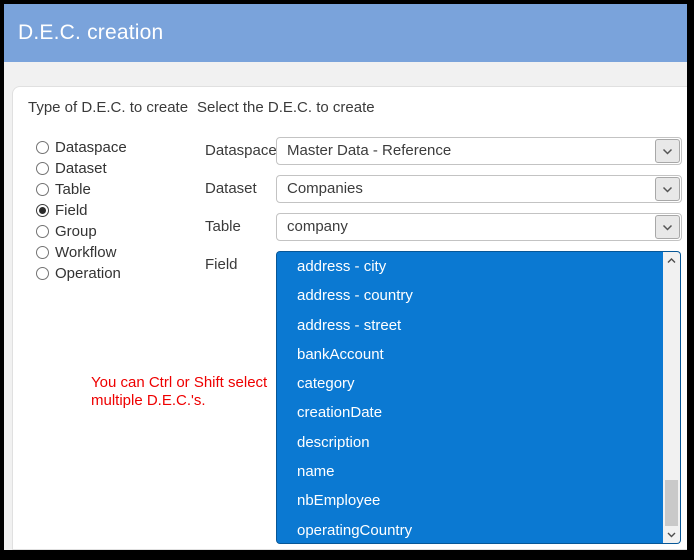 The height and width of the screenshot is (560, 694). What do you see at coordinates (179, 382) in the screenshot?
I see `hint-line-1: You can Ctrl or Shift select` at bounding box center [179, 382].